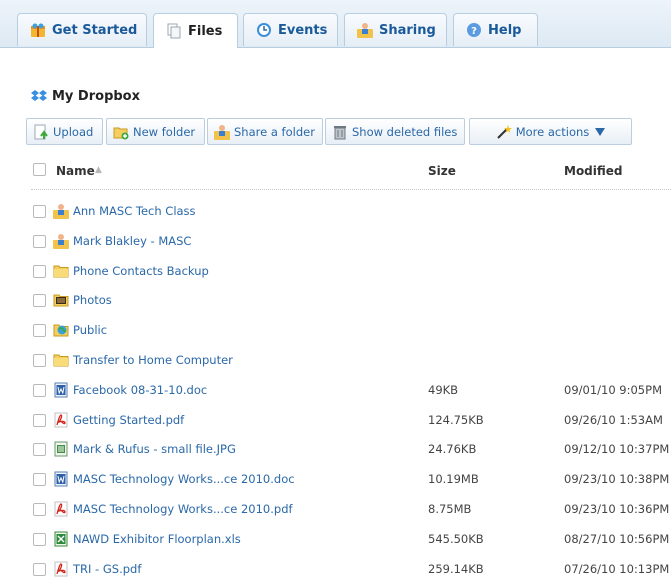  I want to click on file-name: Mark Blakley - MASC, so click(132, 241).